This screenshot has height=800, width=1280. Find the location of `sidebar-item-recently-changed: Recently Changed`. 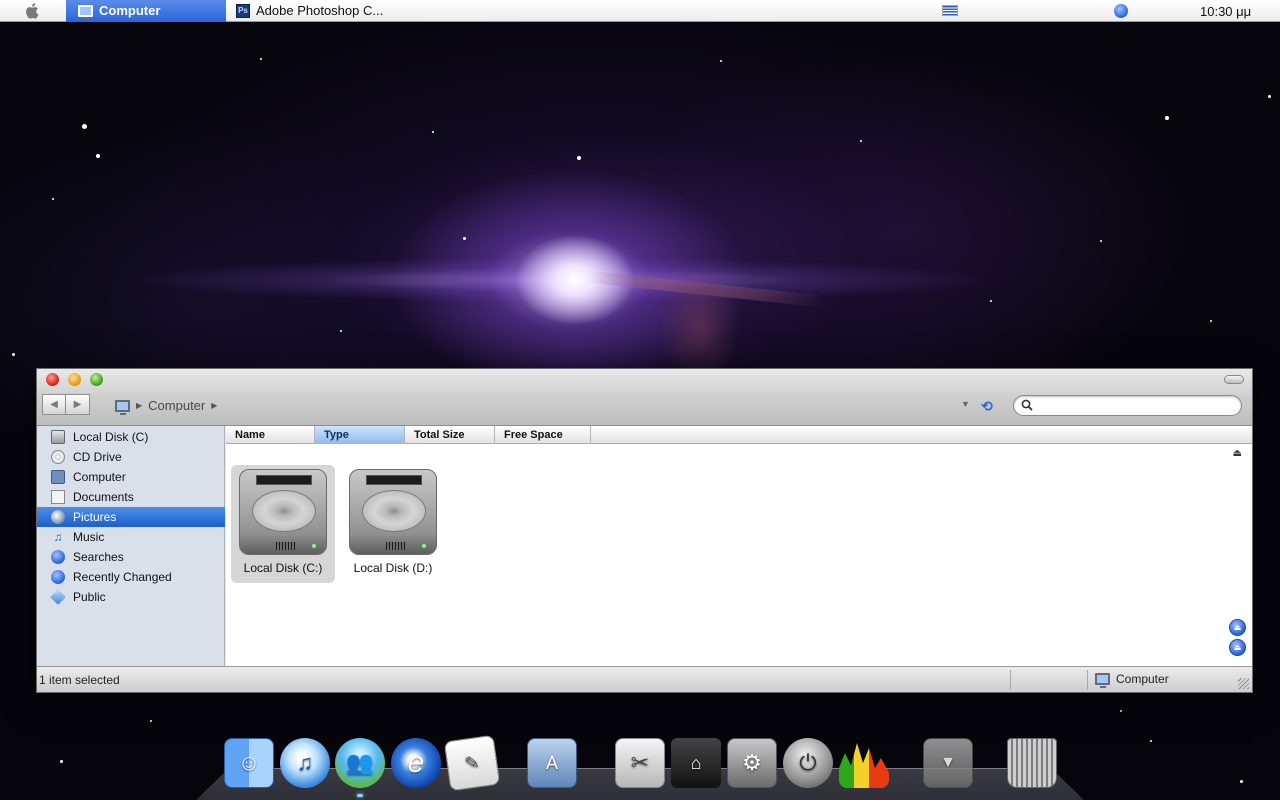

sidebar-item-recently-changed: Recently Changed is located at coordinates (131, 577).